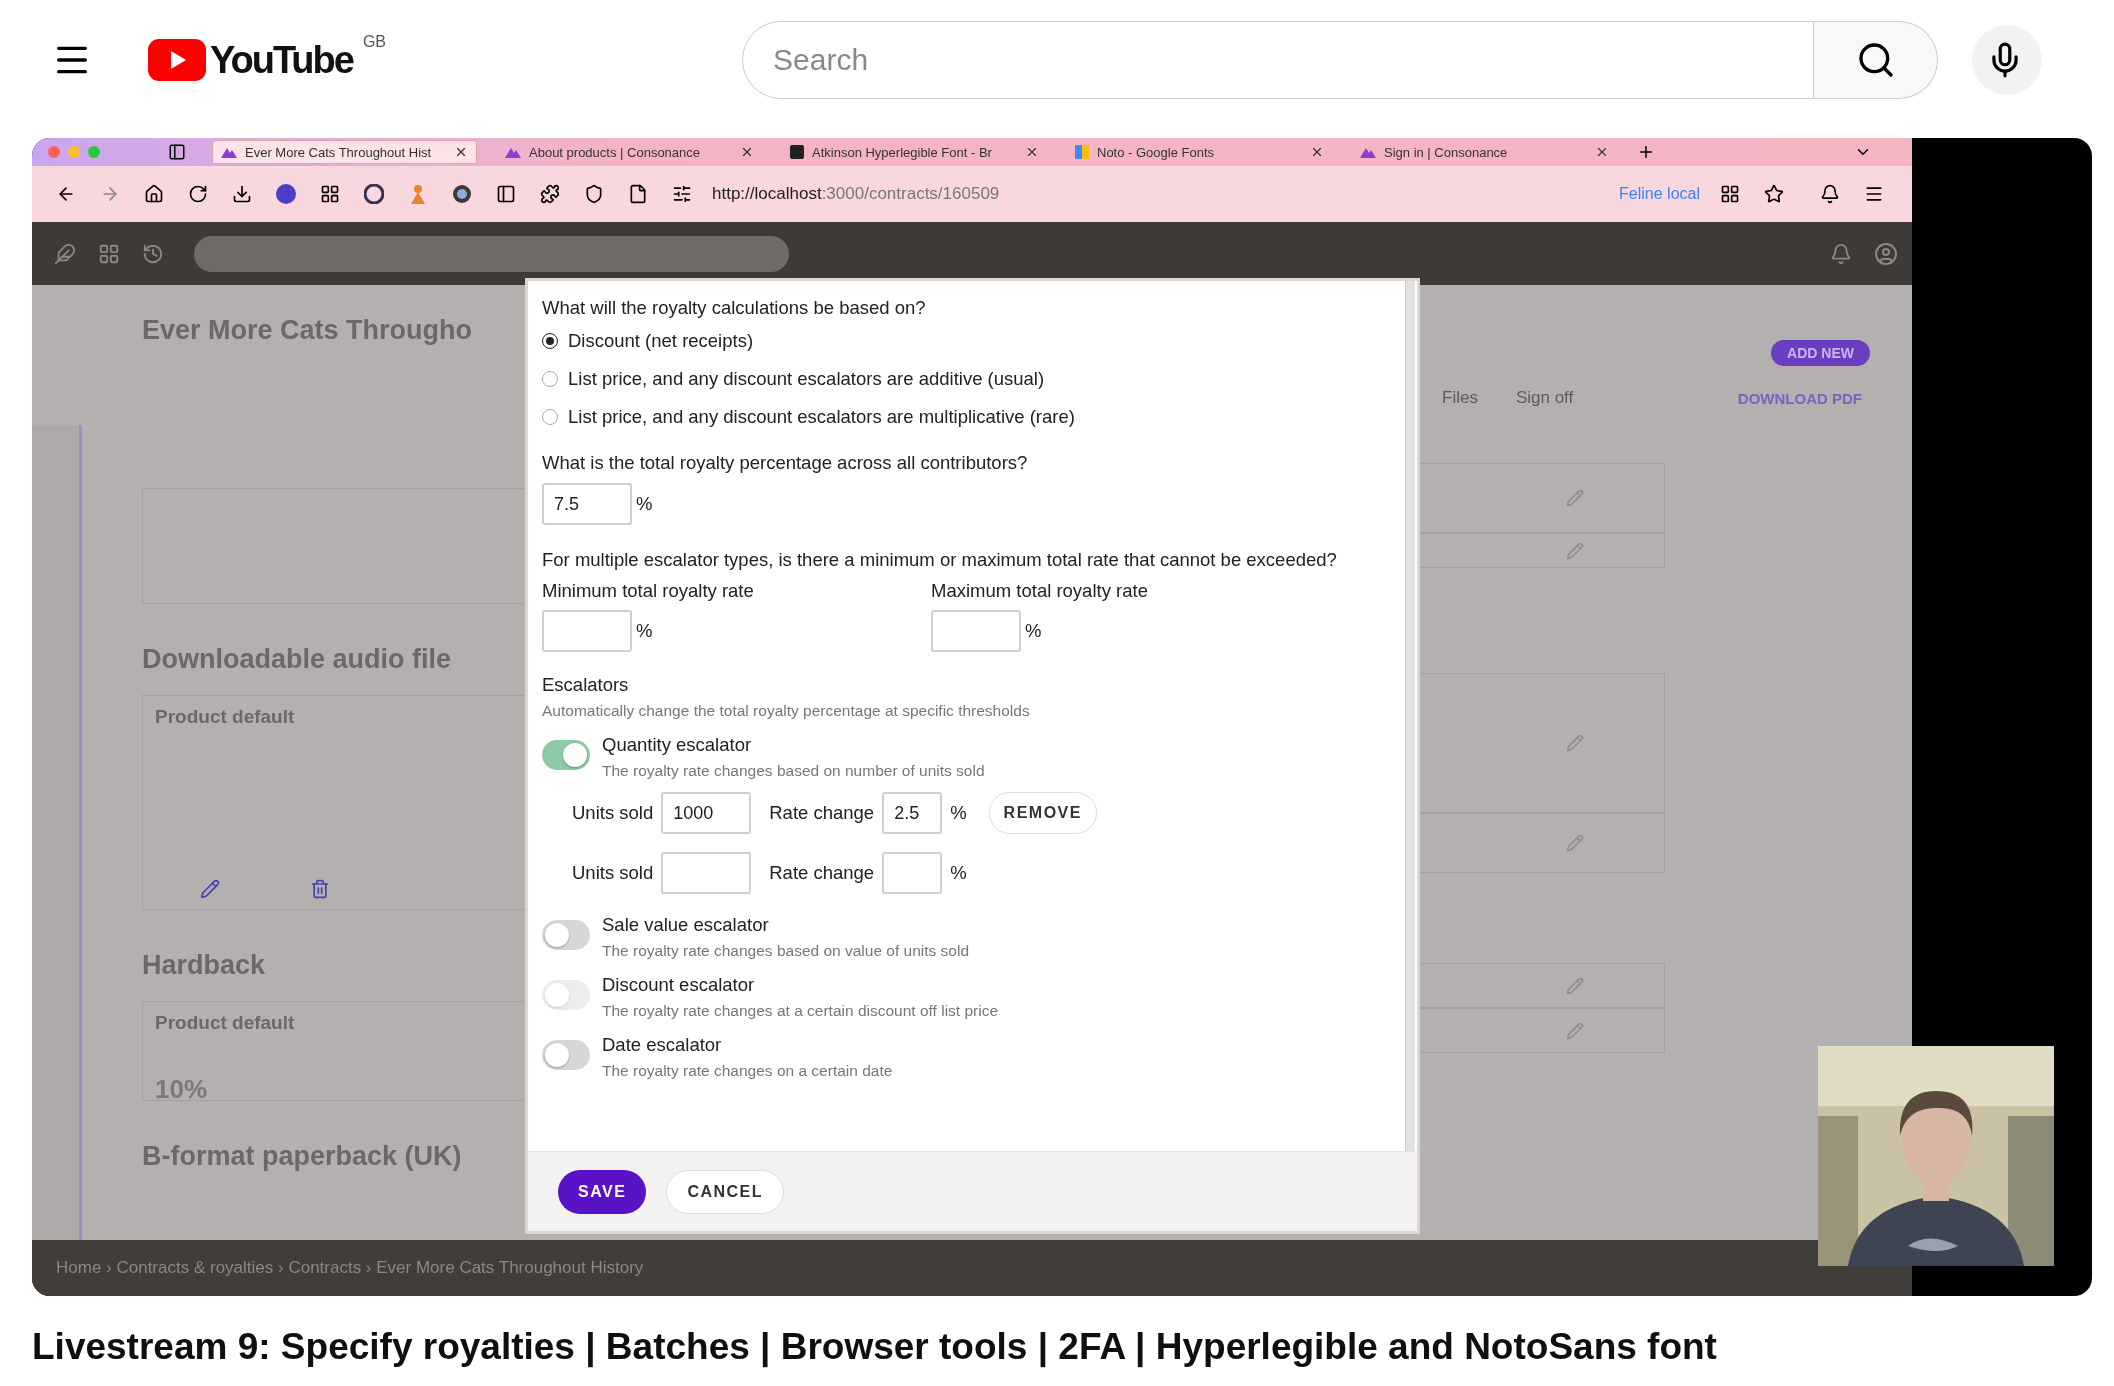 Image resolution: width=2114 pixels, height=1386 pixels. I want to click on avatar-icon, so click(1886, 253).